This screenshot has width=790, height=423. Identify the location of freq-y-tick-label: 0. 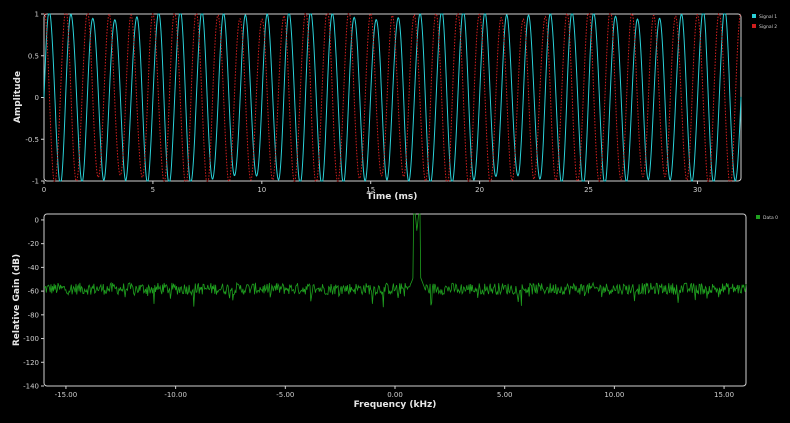
(37, 220).